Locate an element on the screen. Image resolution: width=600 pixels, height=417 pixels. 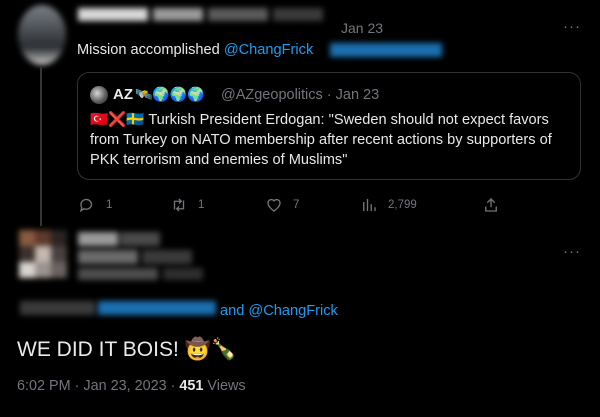
mention-link: @ChangFrick is located at coordinates (268, 50).